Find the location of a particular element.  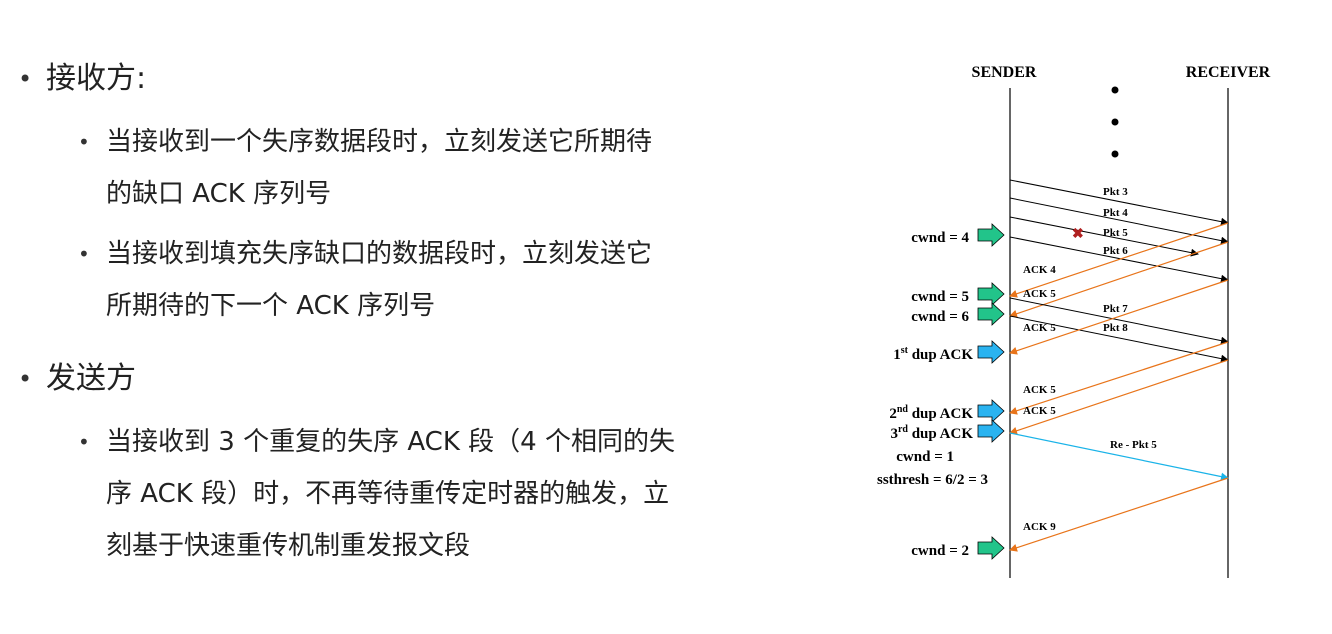

cwnd4-arrow-icon is located at coordinates (991, 235).